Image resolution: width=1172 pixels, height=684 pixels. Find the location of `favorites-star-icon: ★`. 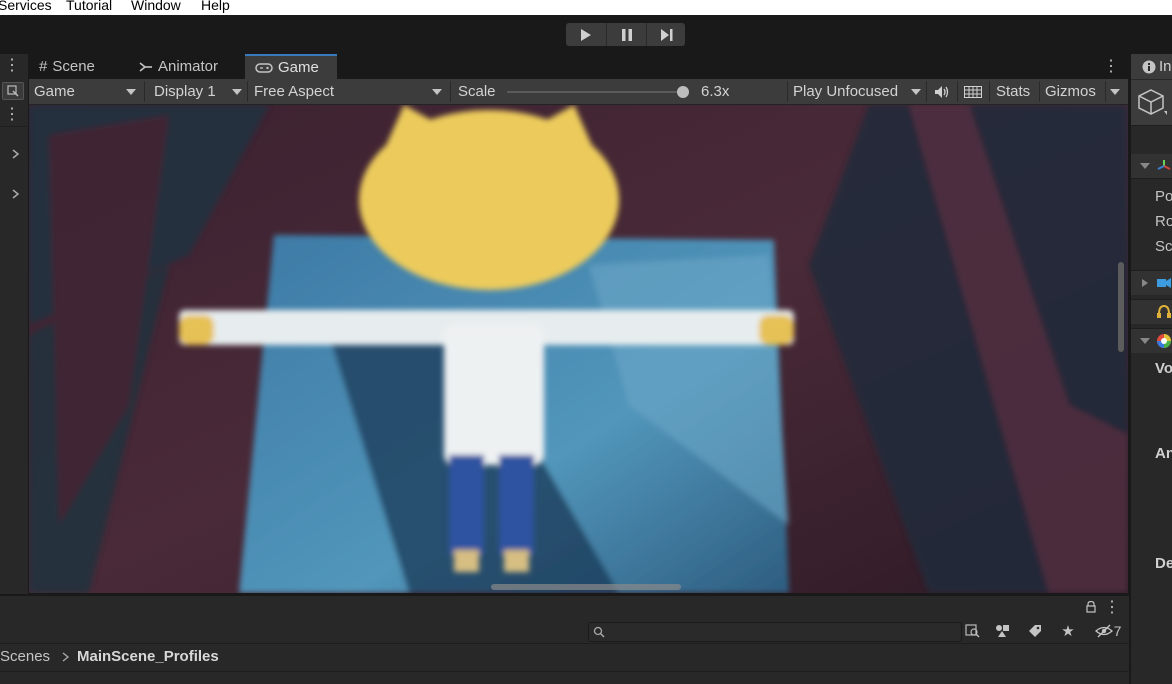

favorites-star-icon: ★ is located at coordinates (1068, 631).